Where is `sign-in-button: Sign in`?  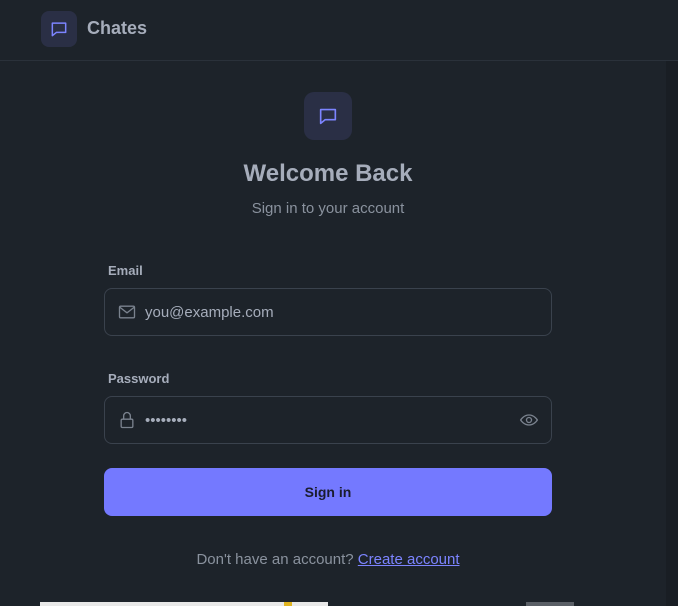
sign-in-button: Sign in is located at coordinates (328, 492).